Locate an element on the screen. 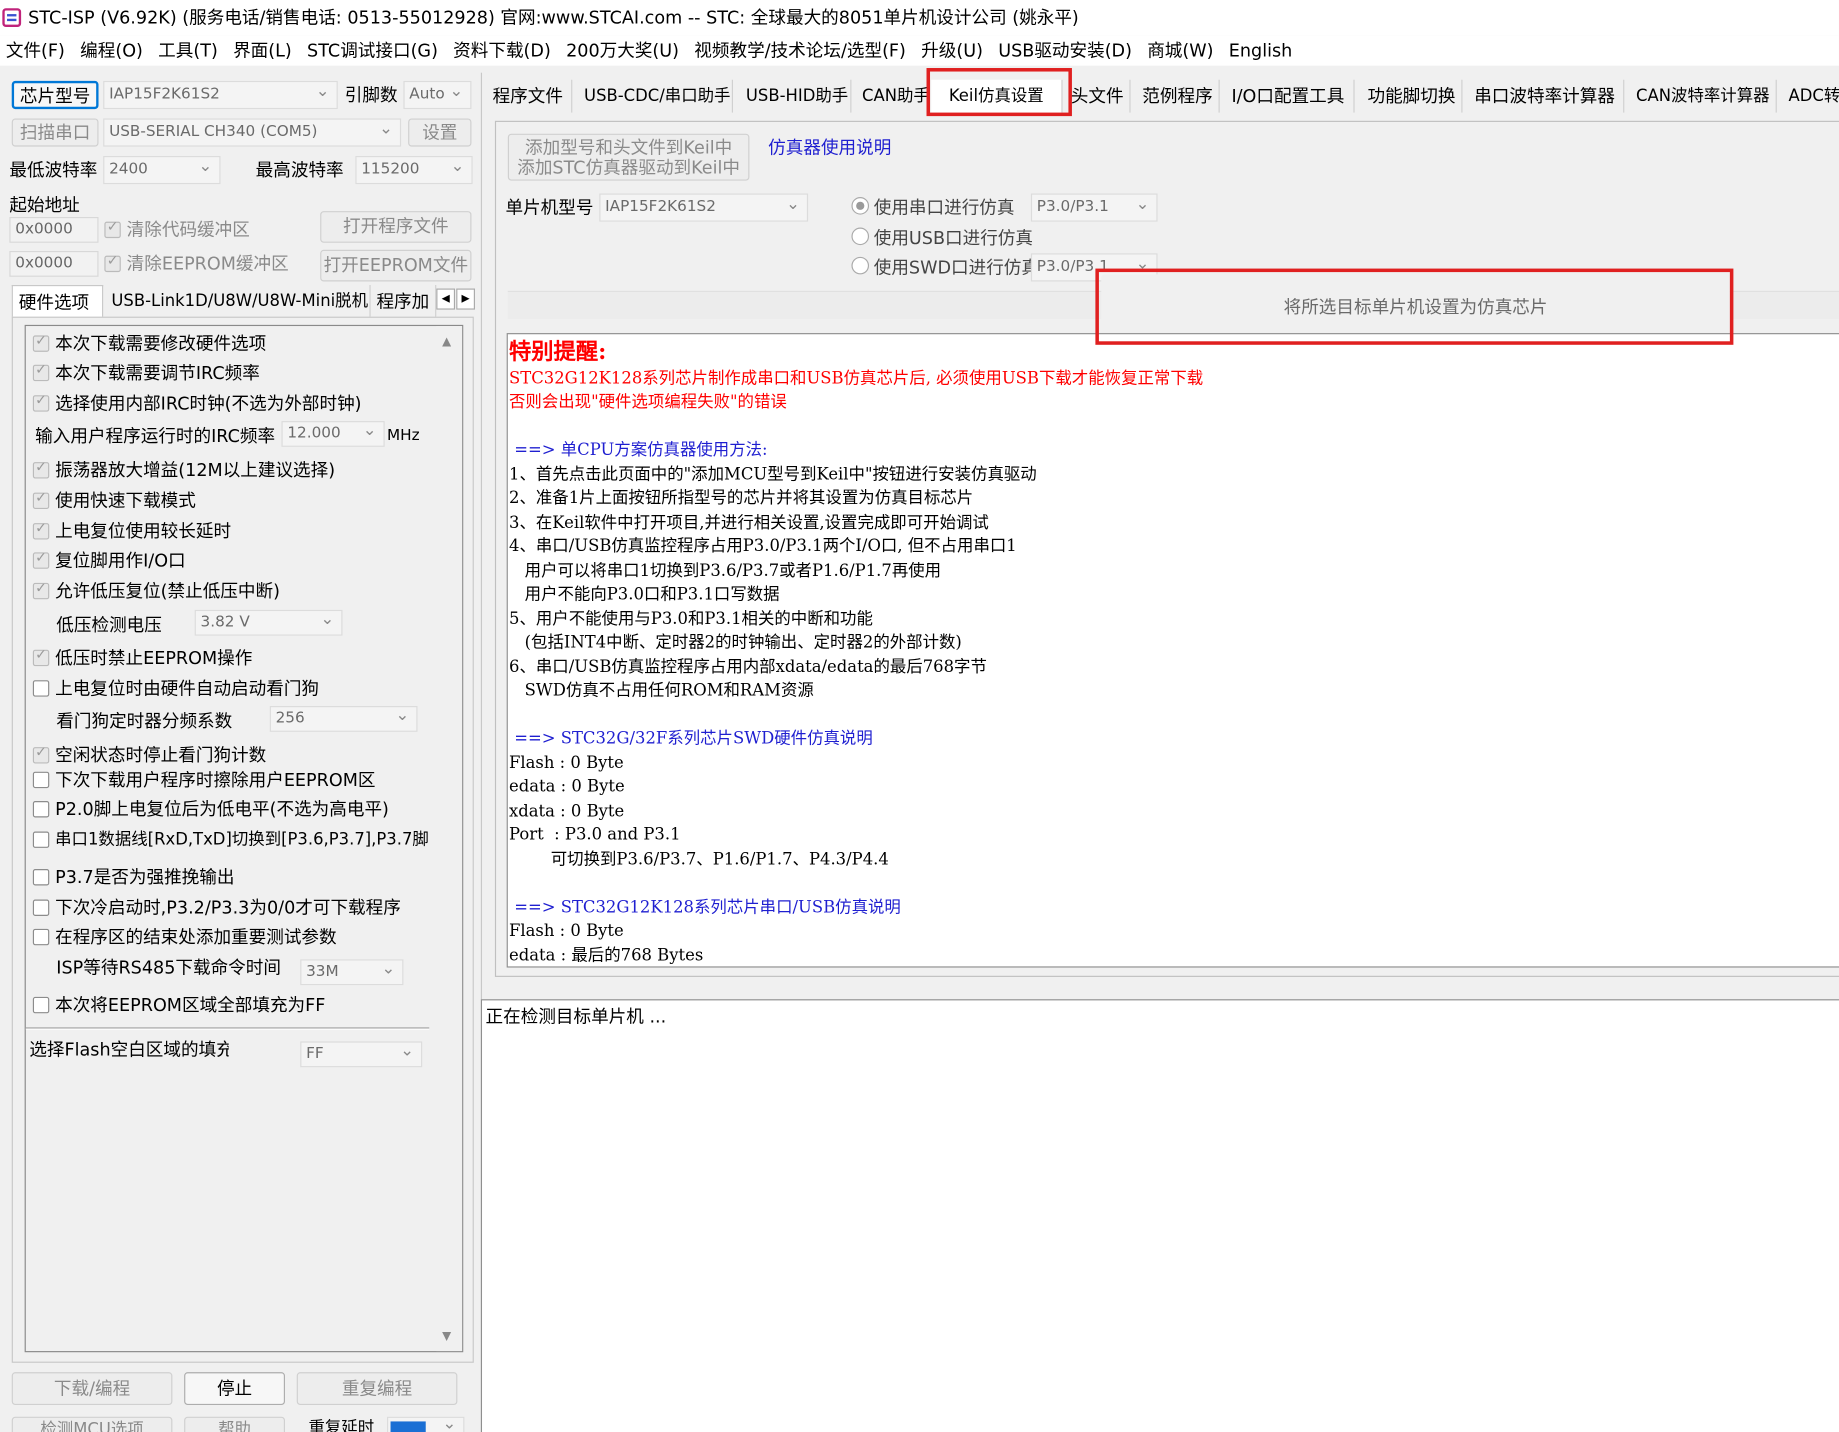 The image size is (1839, 1432). menu-tools: 工具(T) is located at coordinates (189, 50).